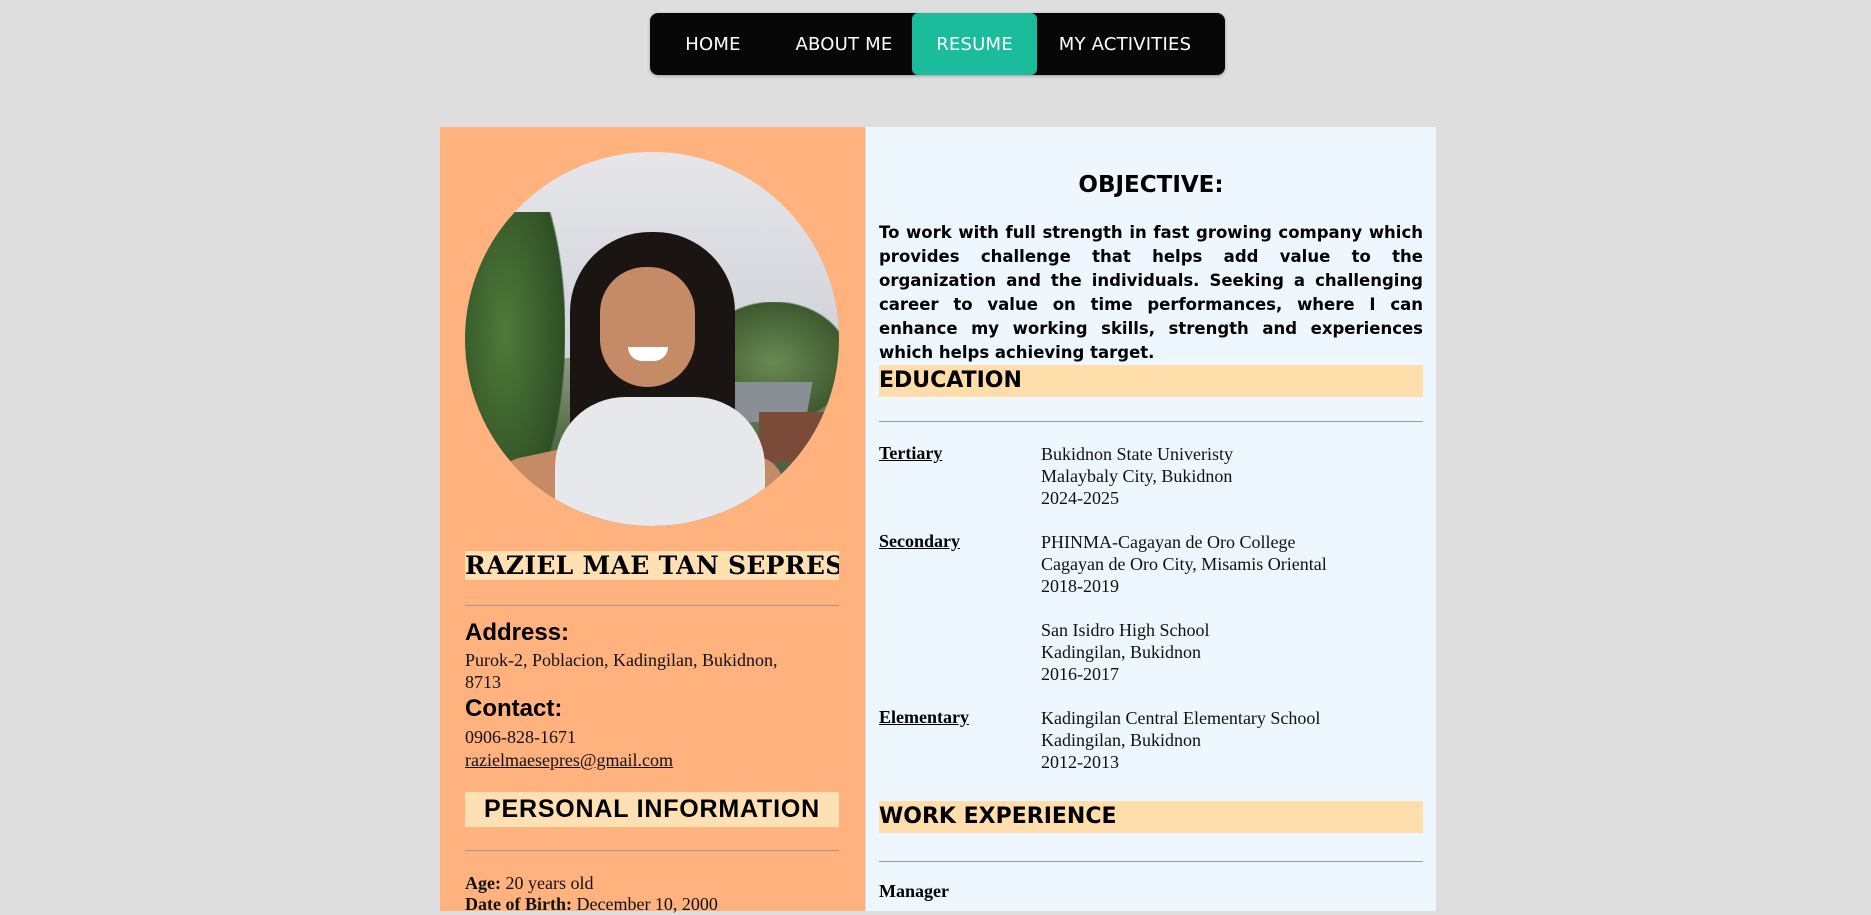 This screenshot has width=1871, height=915. I want to click on nav-resume: RESUME, so click(974, 44).